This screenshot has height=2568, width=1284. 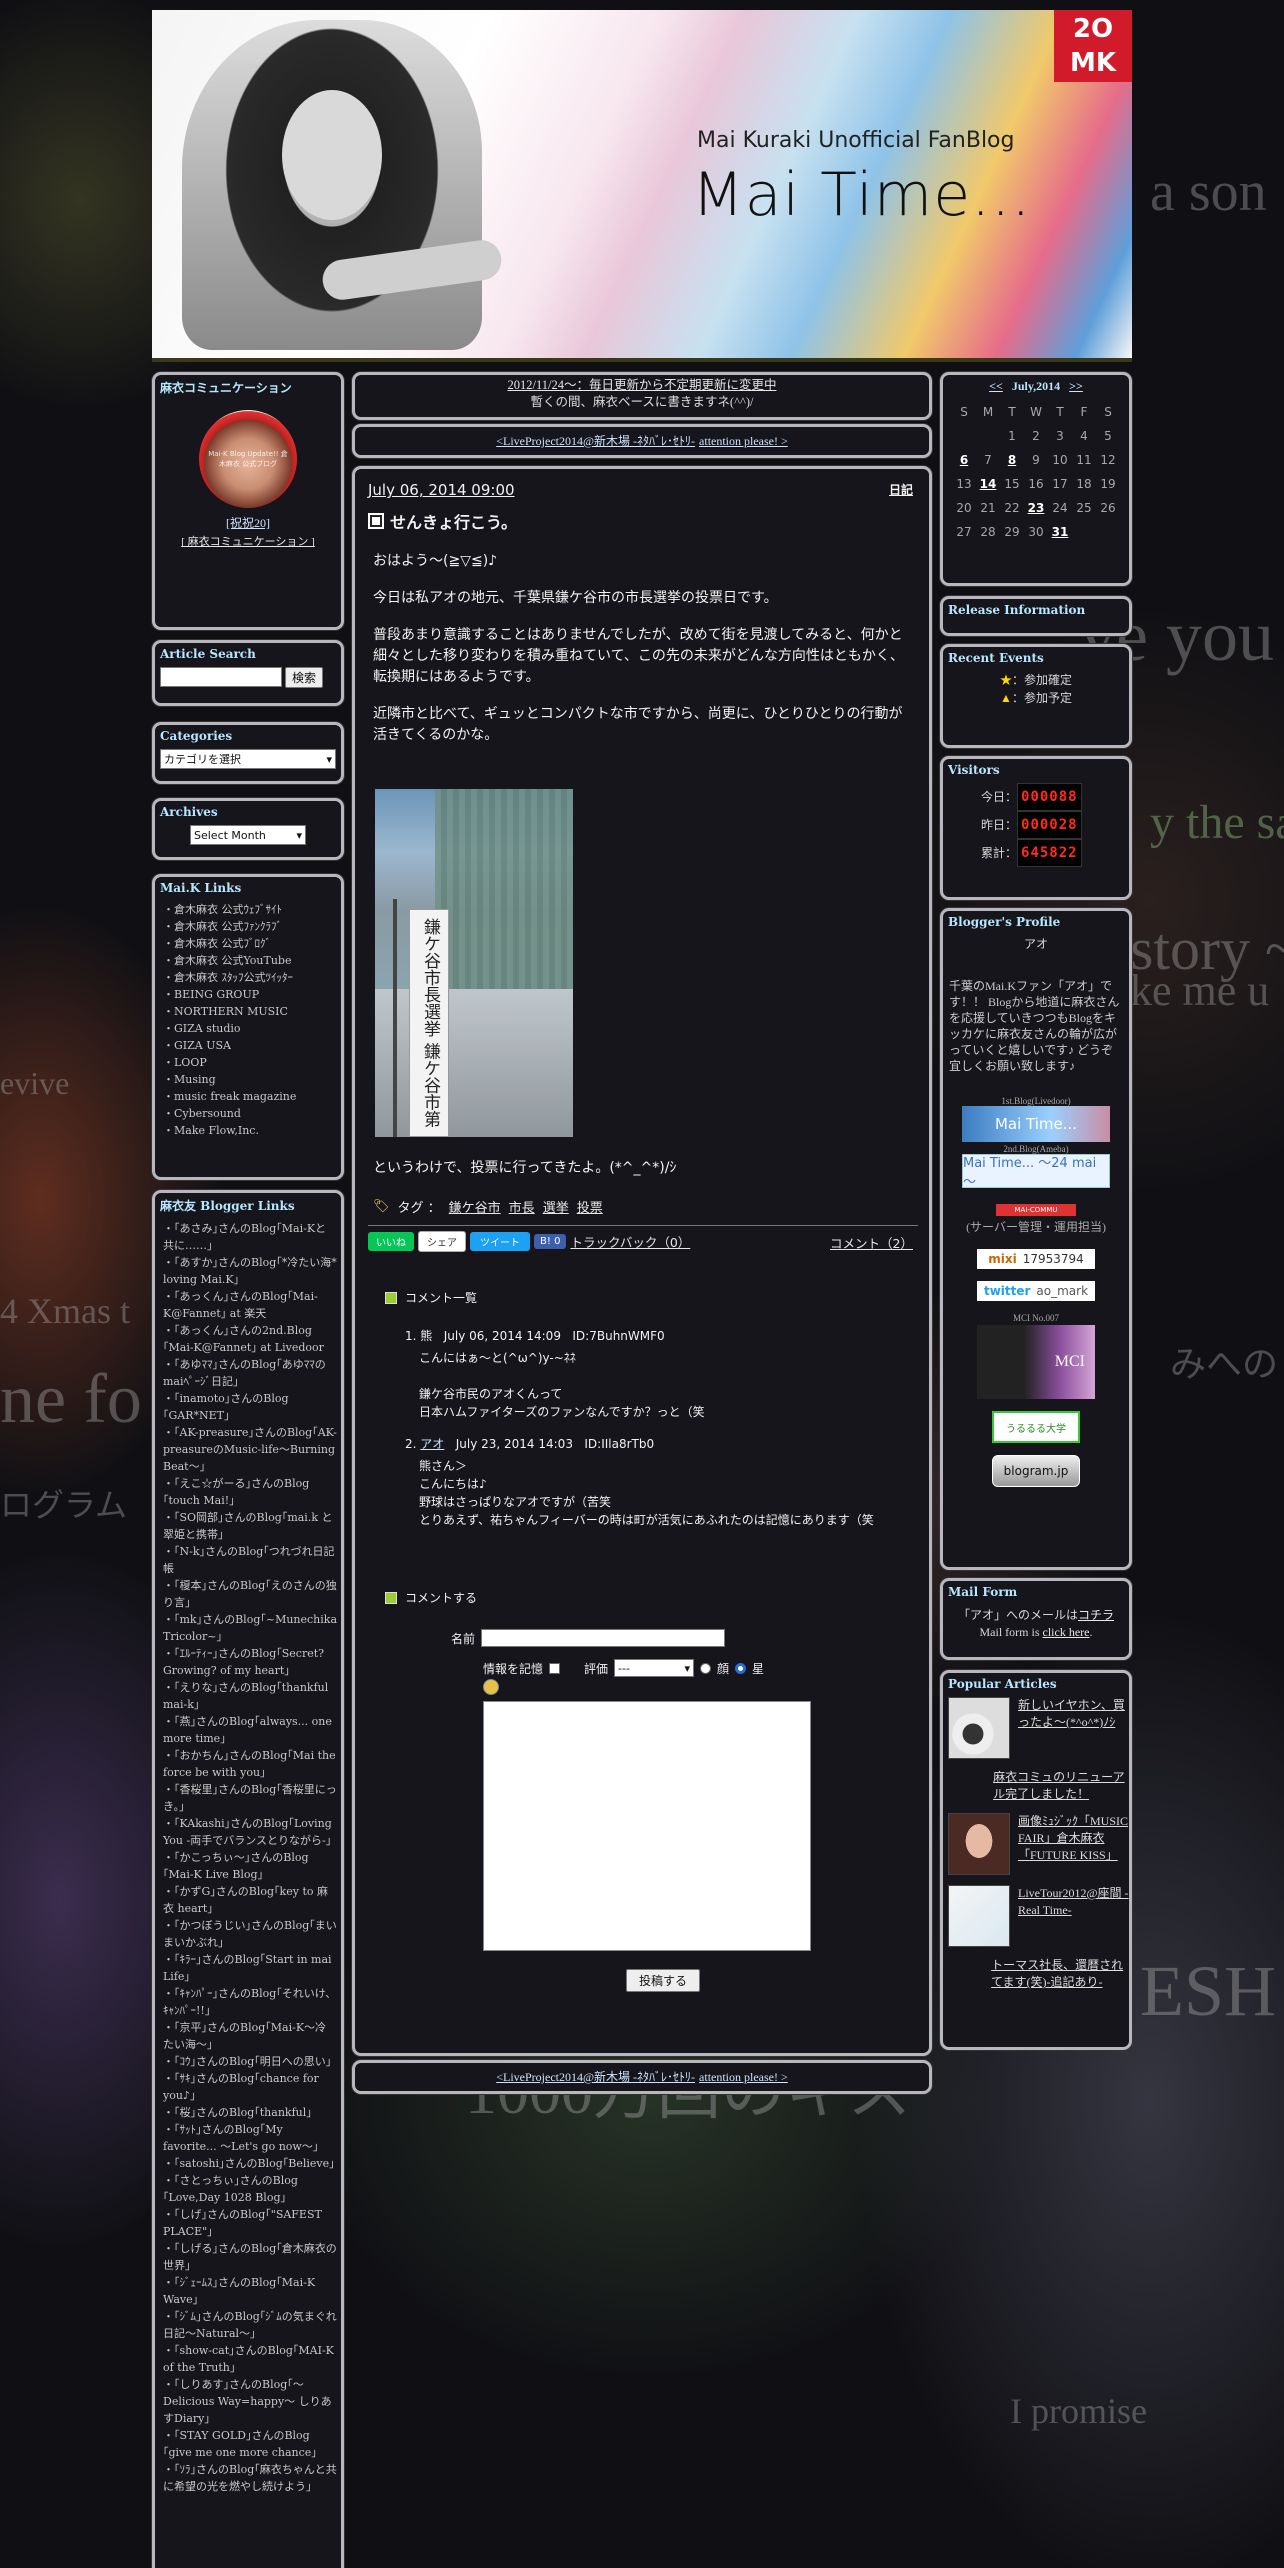 I want to click on university-badge: うるるる大学, so click(x=1036, y=1427).